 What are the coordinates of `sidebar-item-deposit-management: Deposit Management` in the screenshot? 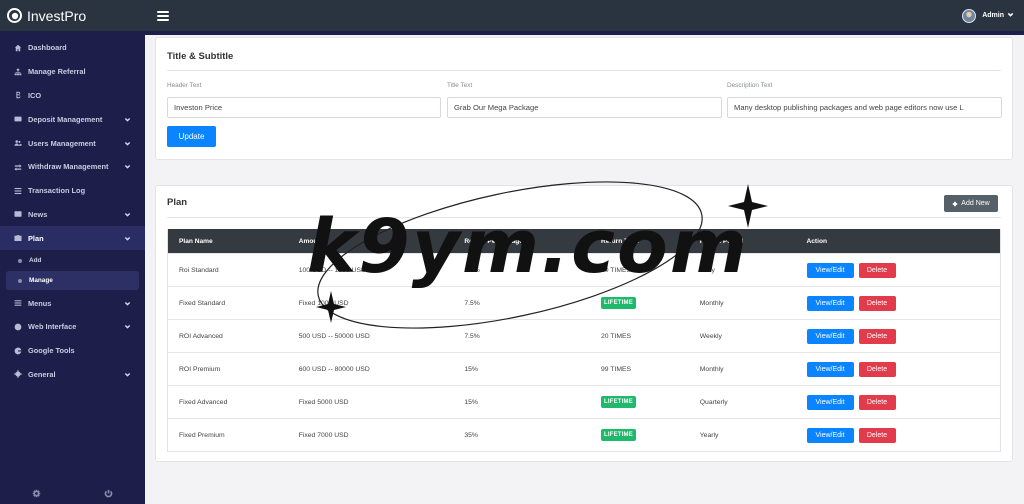 It's located at (72, 119).